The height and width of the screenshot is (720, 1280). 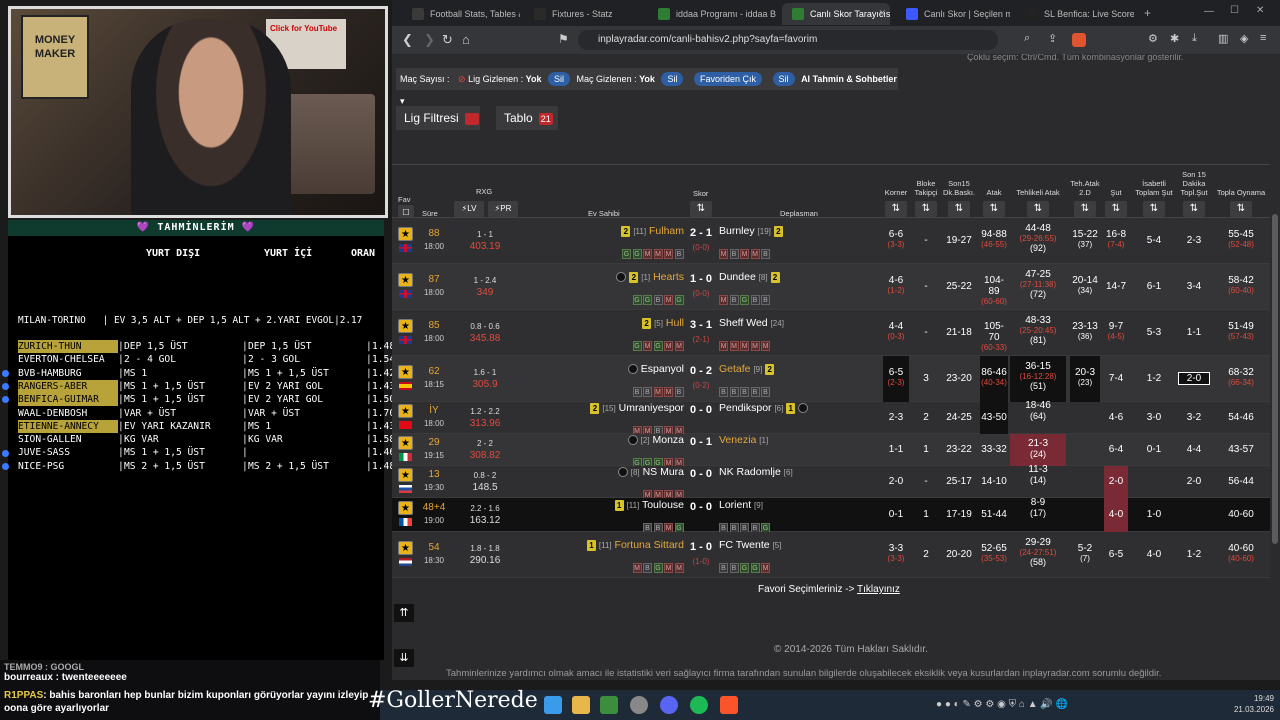 What do you see at coordinates (1116, 209) in the screenshot?
I see `sut-sort-button: ⇅` at bounding box center [1116, 209].